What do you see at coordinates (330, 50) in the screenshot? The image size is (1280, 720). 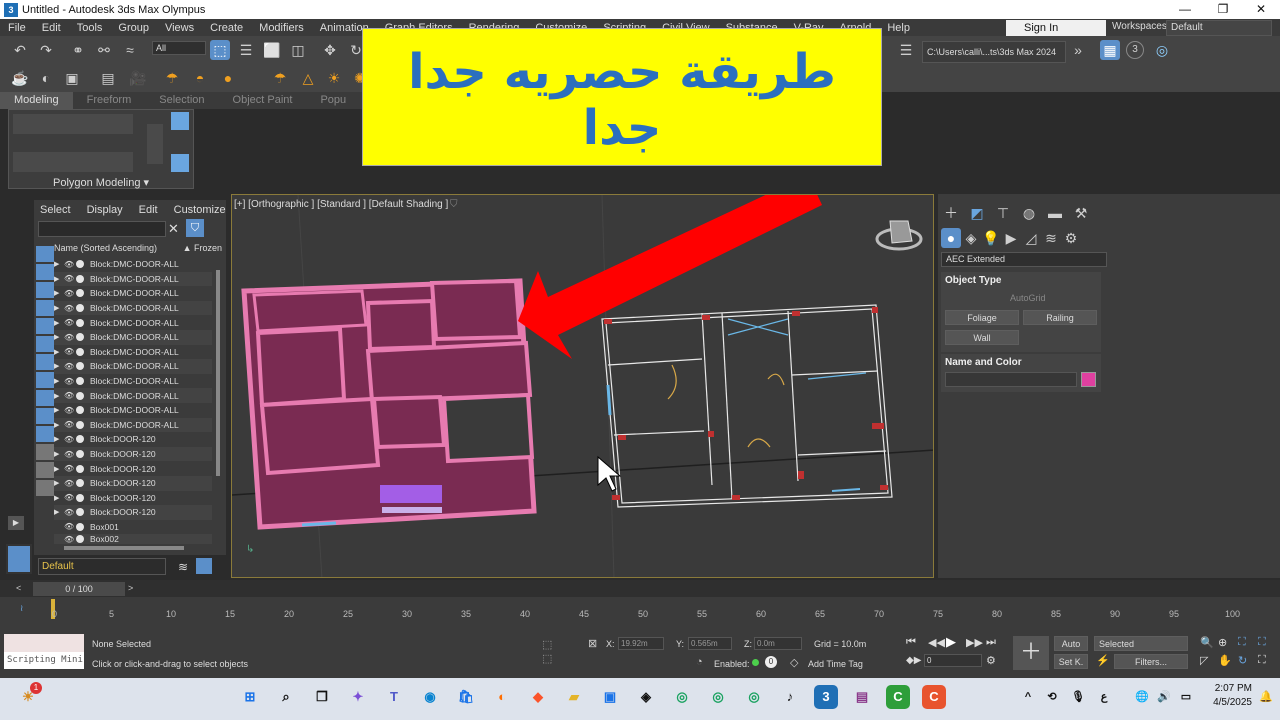 I see `move-icon: ✥` at bounding box center [330, 50].